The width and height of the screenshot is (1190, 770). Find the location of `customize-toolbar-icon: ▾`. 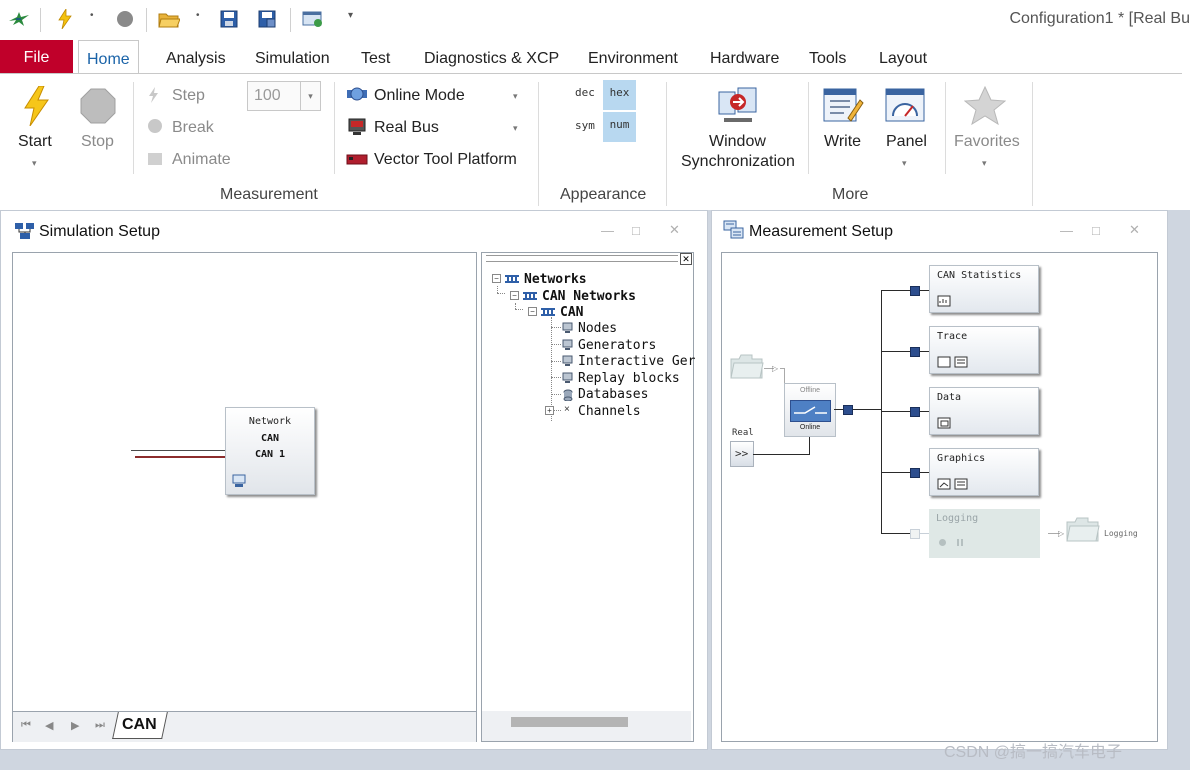

customize-toolbar-icon: ▾ is located at coordinates (350, 15).